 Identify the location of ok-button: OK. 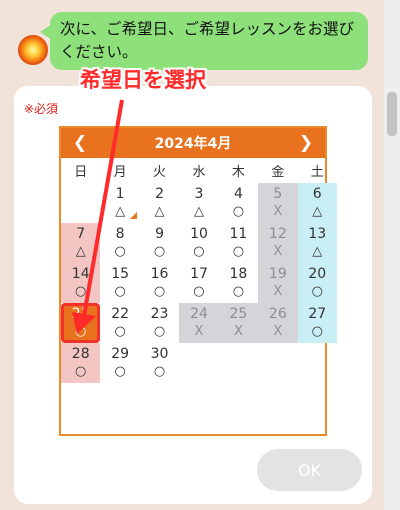
(309, 470).